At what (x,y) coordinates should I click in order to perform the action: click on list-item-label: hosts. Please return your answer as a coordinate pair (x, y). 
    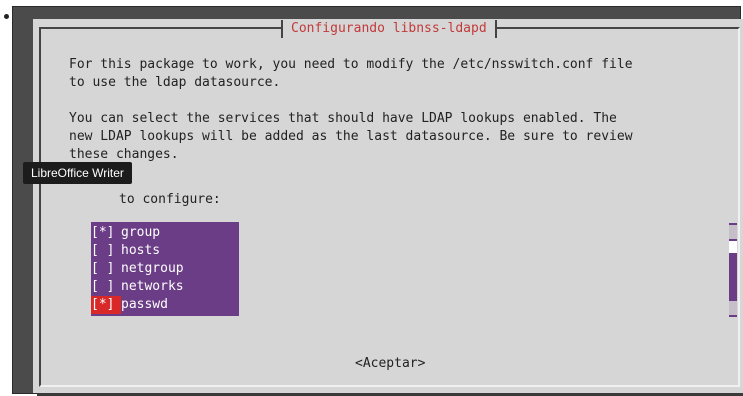
    Looking at the image, I should click on (141, 250).